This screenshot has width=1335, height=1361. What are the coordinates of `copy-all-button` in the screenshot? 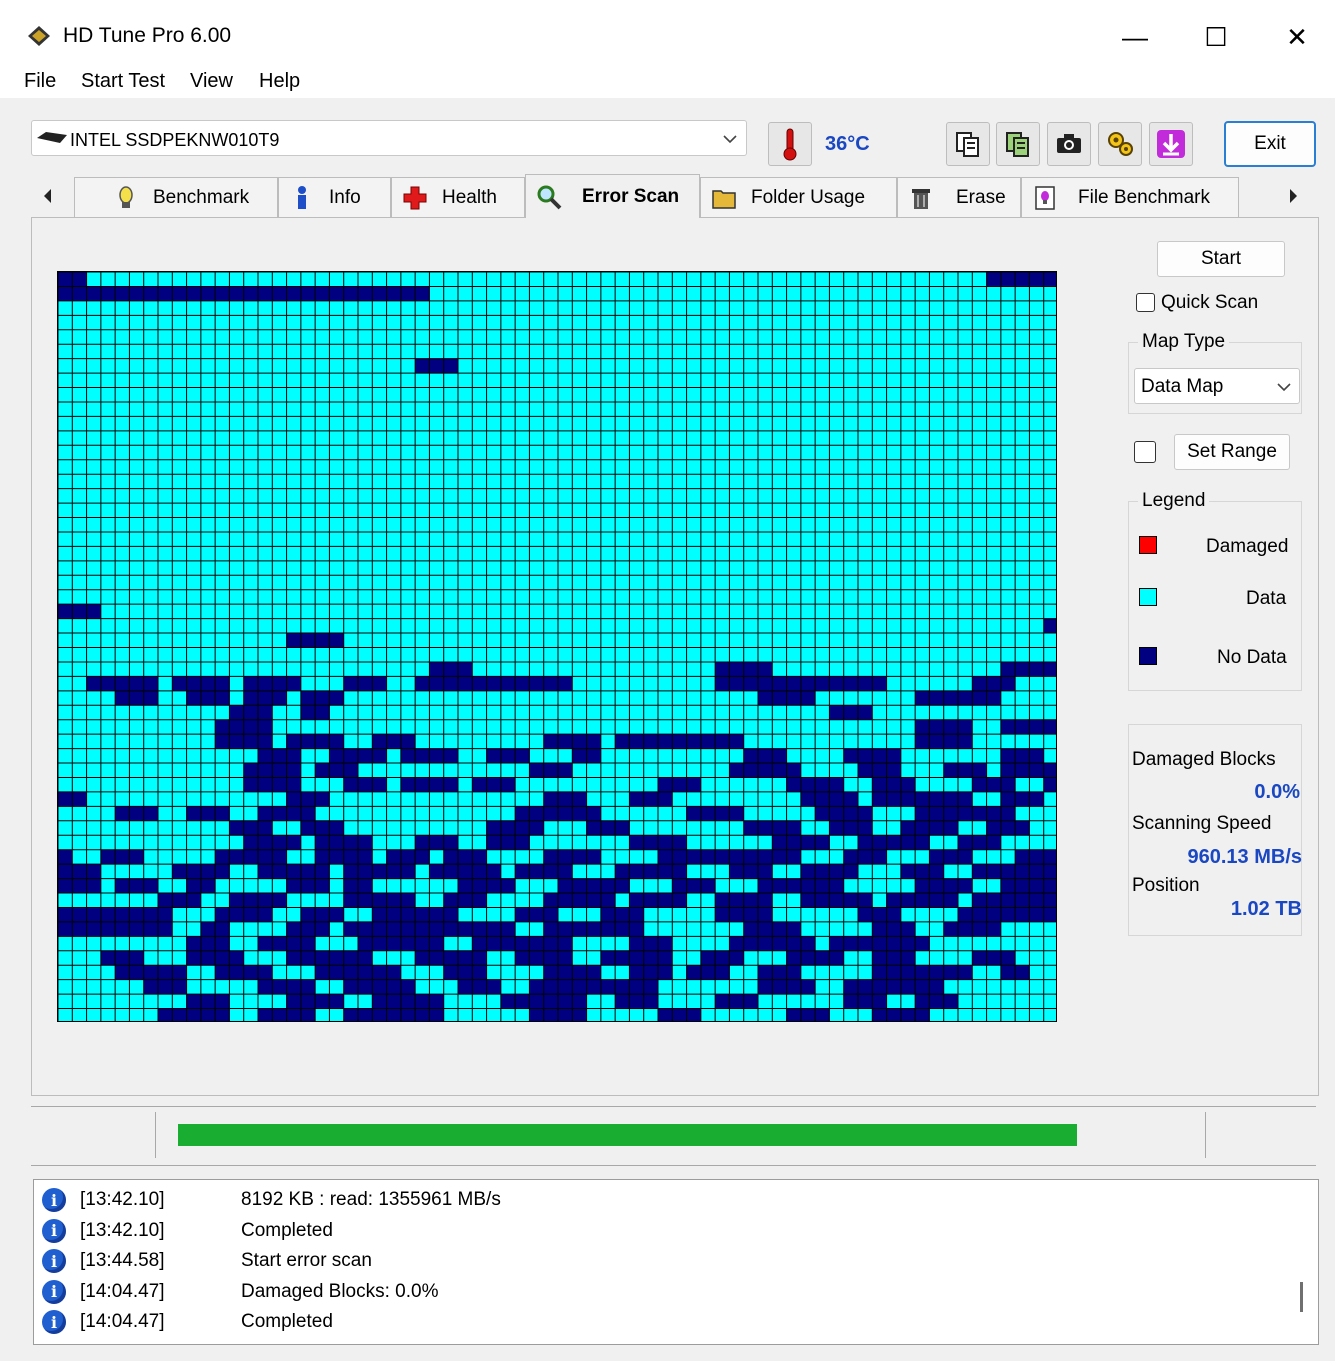 It's located at (1018, 144).